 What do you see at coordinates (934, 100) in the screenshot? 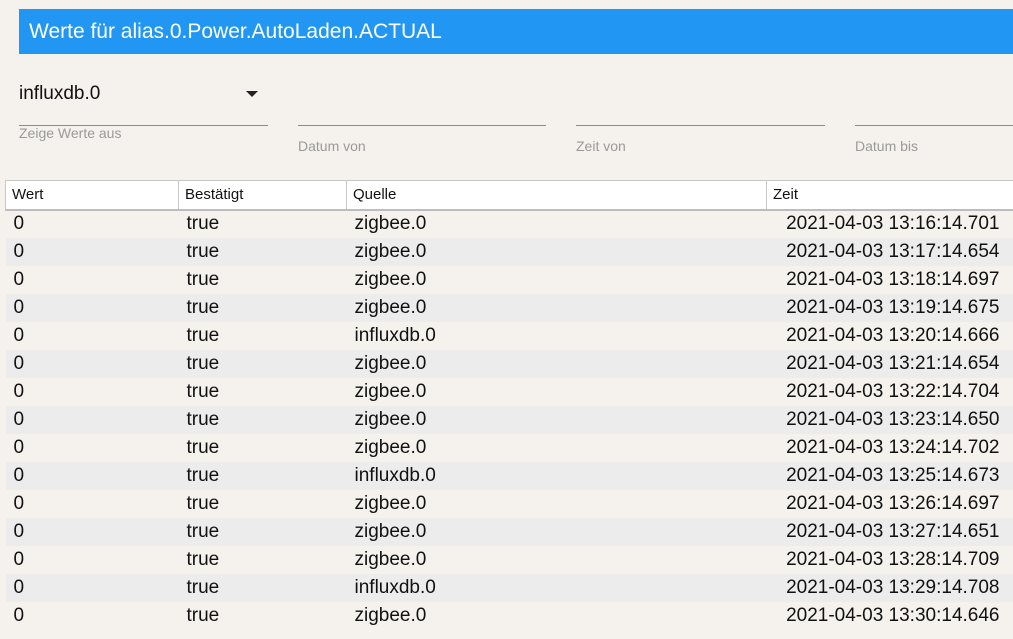
I see `date-to-field` at bounding box center [934, 100].